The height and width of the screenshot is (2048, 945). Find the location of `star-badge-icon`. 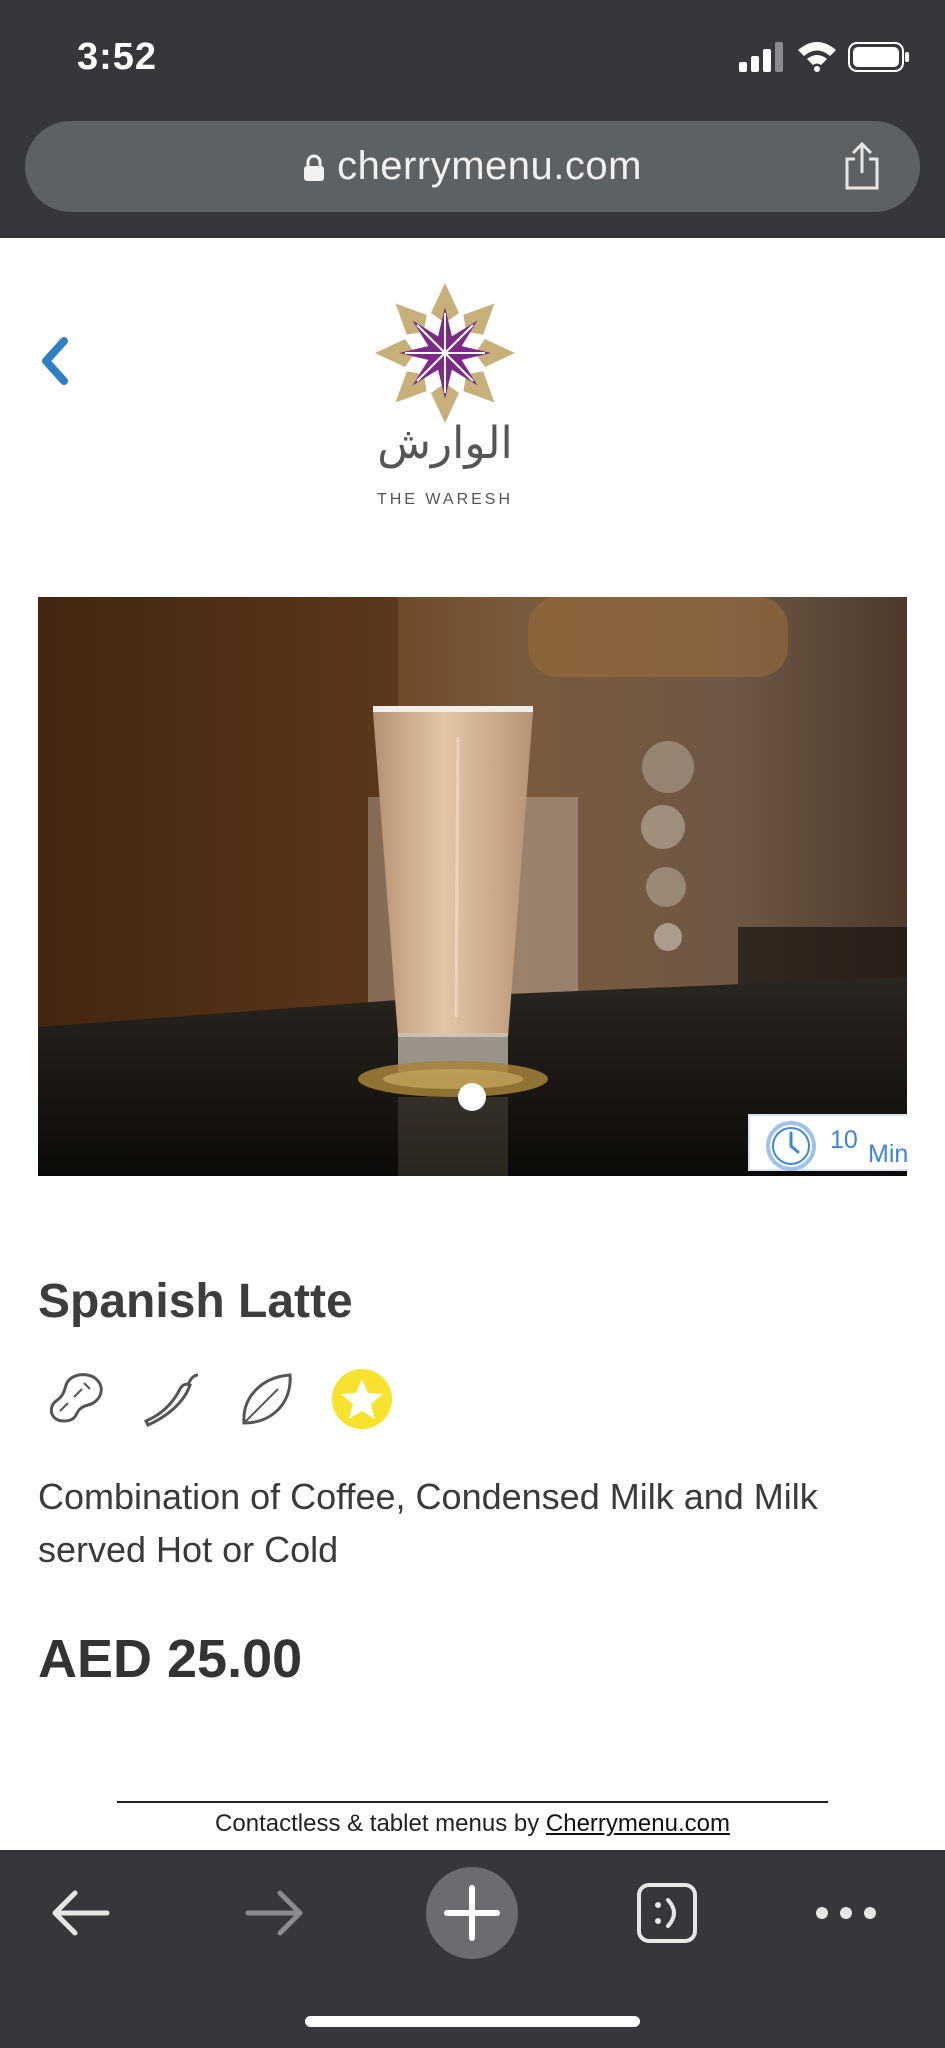

star-badge-icon is located at coordinates (362, 1399).